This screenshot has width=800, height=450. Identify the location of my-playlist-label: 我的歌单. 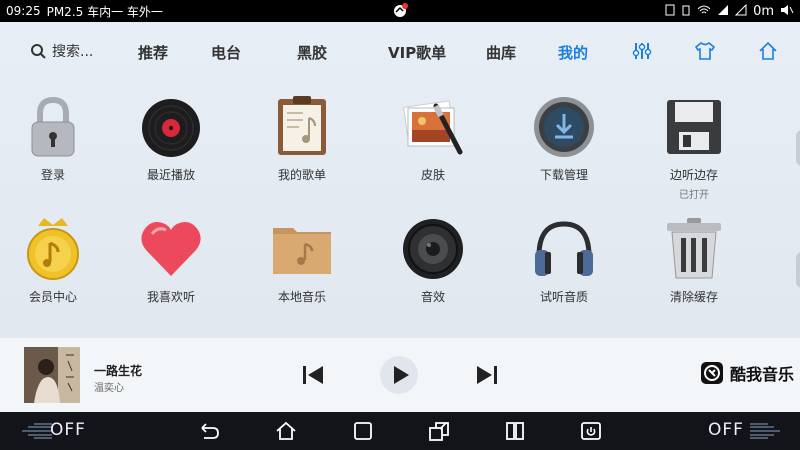
(301, 175).